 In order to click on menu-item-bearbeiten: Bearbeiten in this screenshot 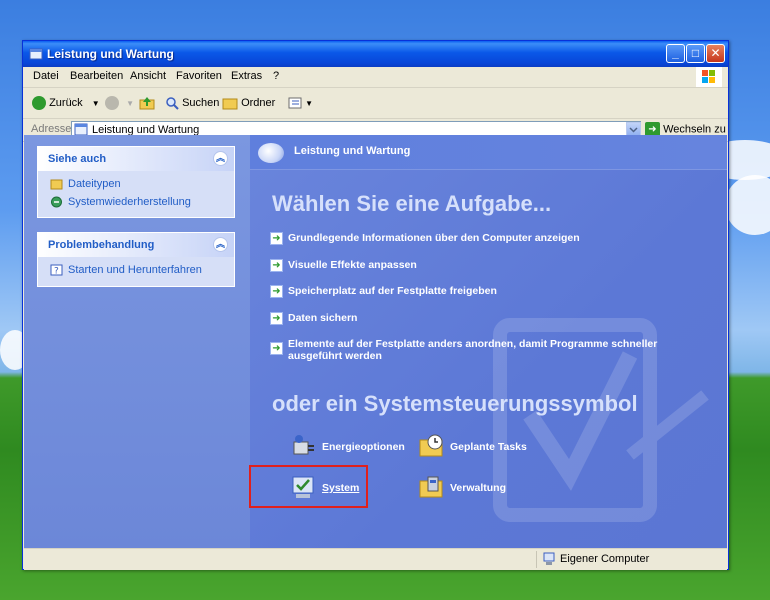, I will do `click(96, 76)`.